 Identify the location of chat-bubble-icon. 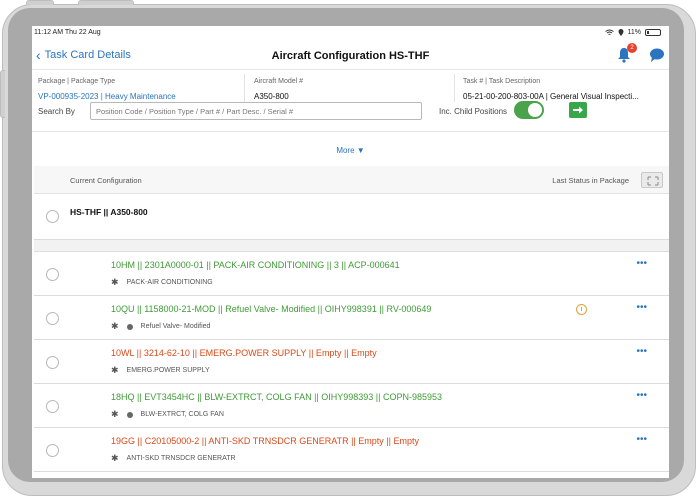
(657, 55).